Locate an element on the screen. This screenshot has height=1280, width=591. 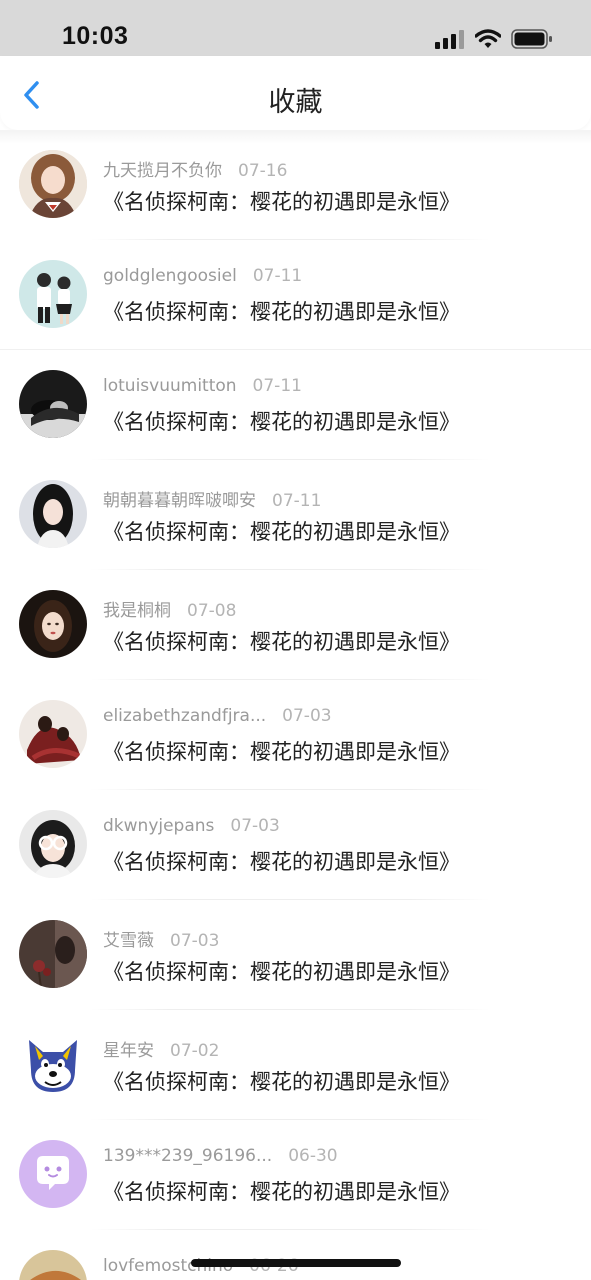
item-meta: dkwnyjepans 07-03 is located at coordinates (191, 828).